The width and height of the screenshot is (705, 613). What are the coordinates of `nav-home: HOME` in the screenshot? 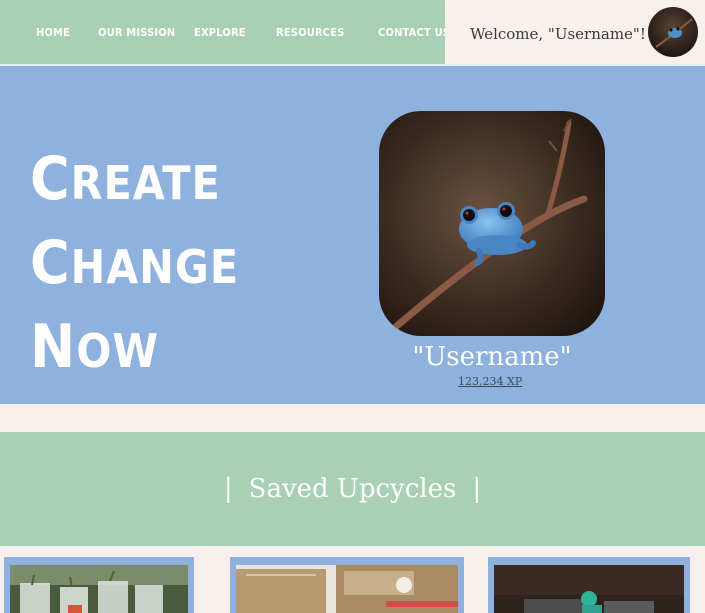 It's located at (53, 32).